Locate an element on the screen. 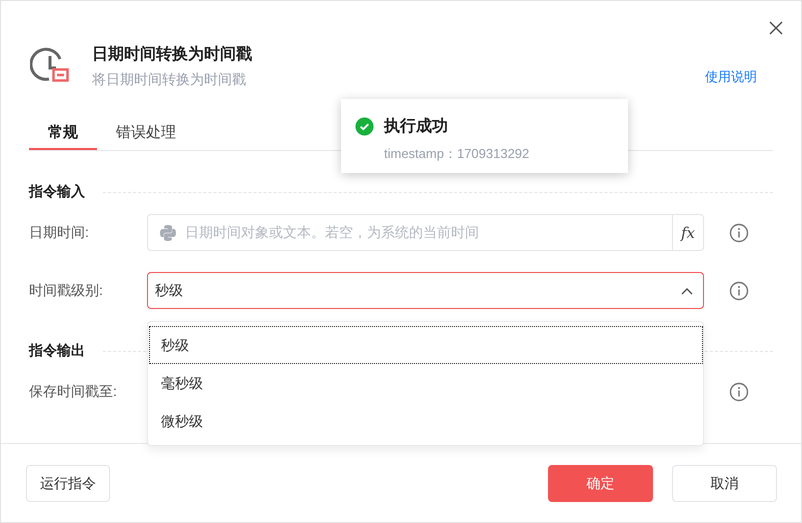 The width and height of the screenshot is (802, 523). section-title: 指令输入 is located at coordinates (57, 192).